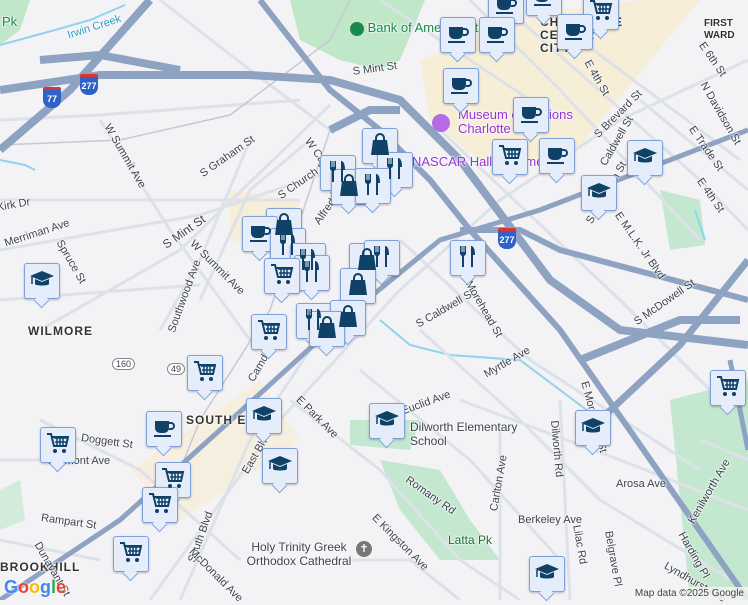 The height and width of the screenshot is (605, 748). Describe the element at coordinates (689, 593) in the screenshot. I see `map-attribution: Map data ©2025 Google` at that location.